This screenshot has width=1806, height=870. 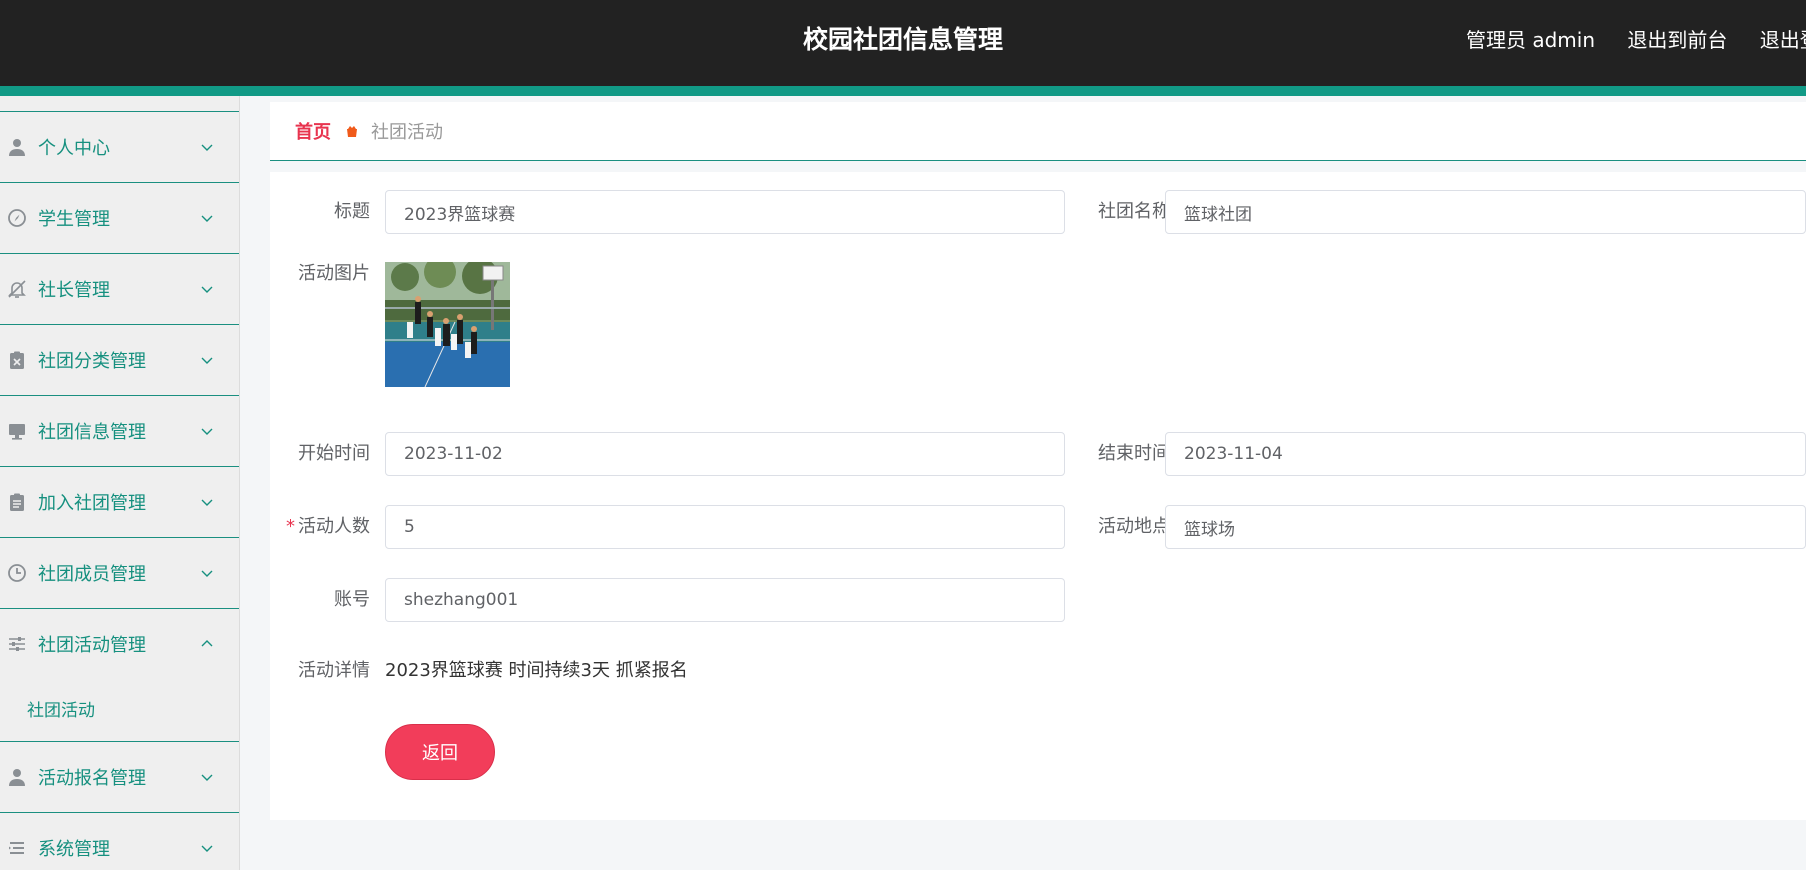 What do you see at coordinates (74, 219) in the screenshot?
I see `sidebar-item-label: 学生管理` at bounding box center [74, 219].